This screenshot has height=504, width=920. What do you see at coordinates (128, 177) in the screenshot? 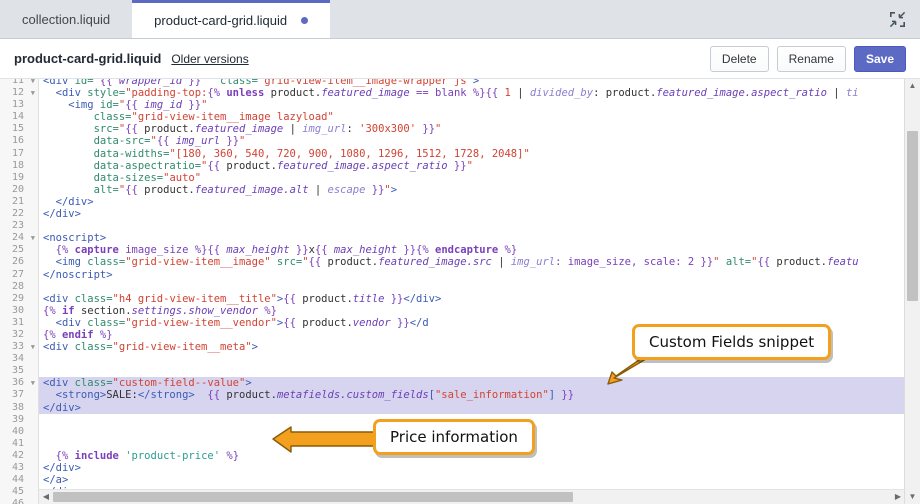
I see `code-token: data-sizes=` at bounding box center [128, 177].